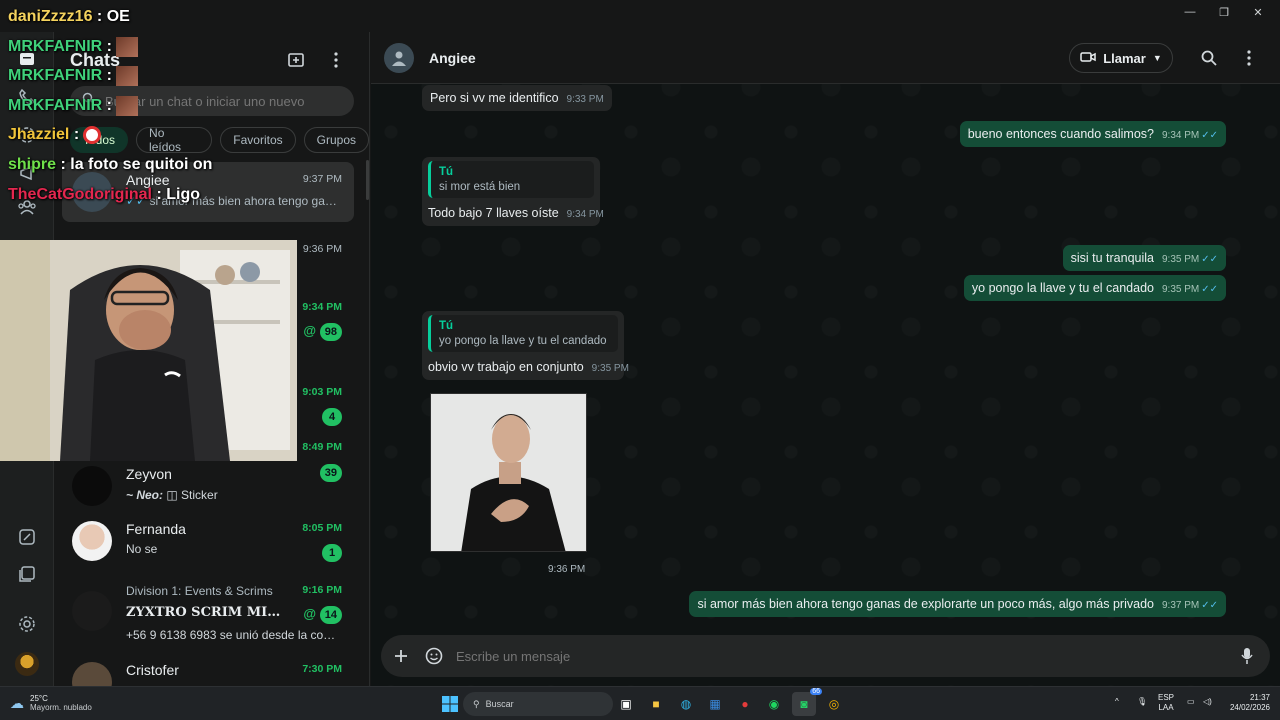 The height and width of the screenshot is (720, 1280). I want to click on stream-chat-user: Jhazziel, so click(39, 135).